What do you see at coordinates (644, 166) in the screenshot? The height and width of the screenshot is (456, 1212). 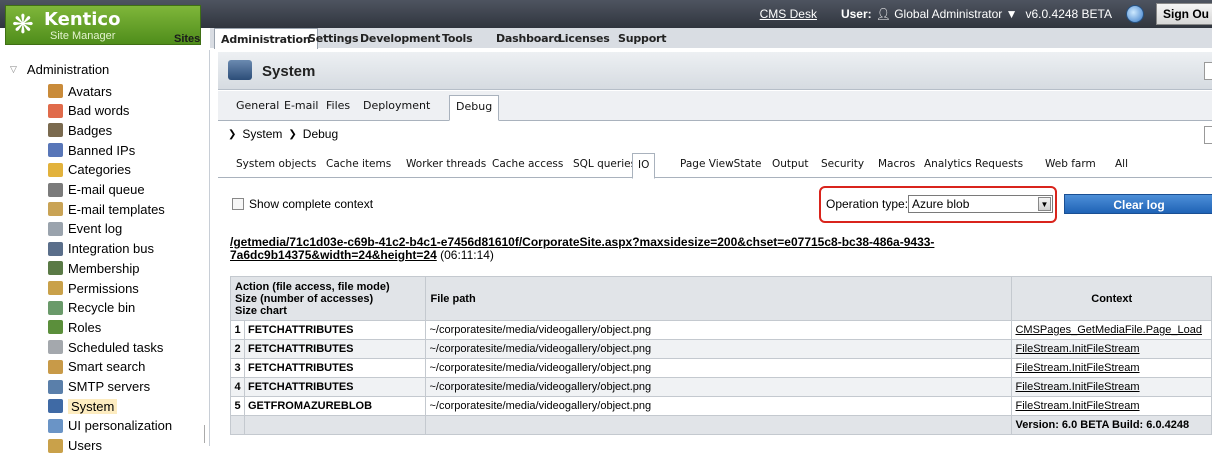 I see `tab-io: IO` at bounding box center [644, 166].